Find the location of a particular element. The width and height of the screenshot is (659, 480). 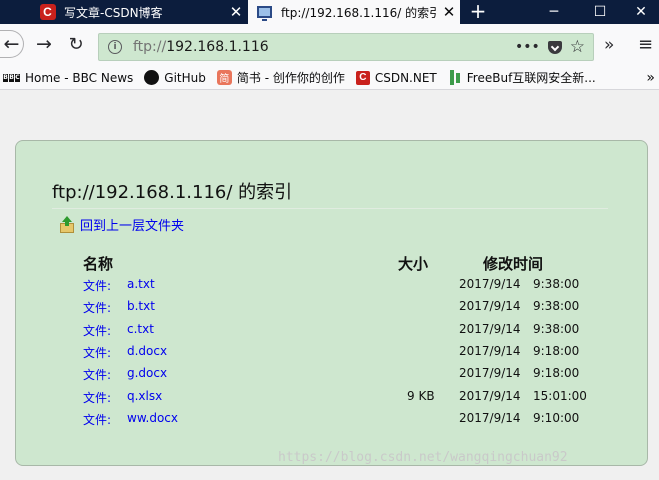

tab-ftp-index: ftp://192.168.1.116/ 的索引 ✕ is located at coordinates (354, 12).